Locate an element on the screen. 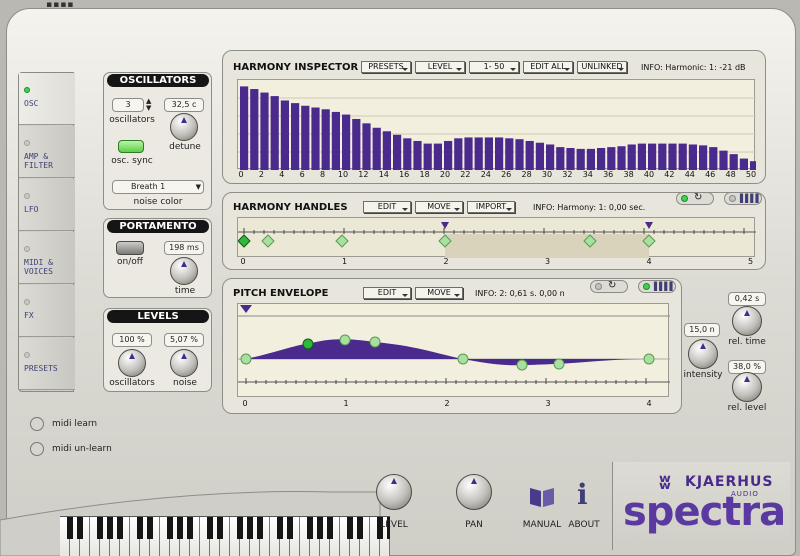 The image size is (800, 556). oscillators-count-stepper: ▲ ▼ is located at coordinates (148, 105).